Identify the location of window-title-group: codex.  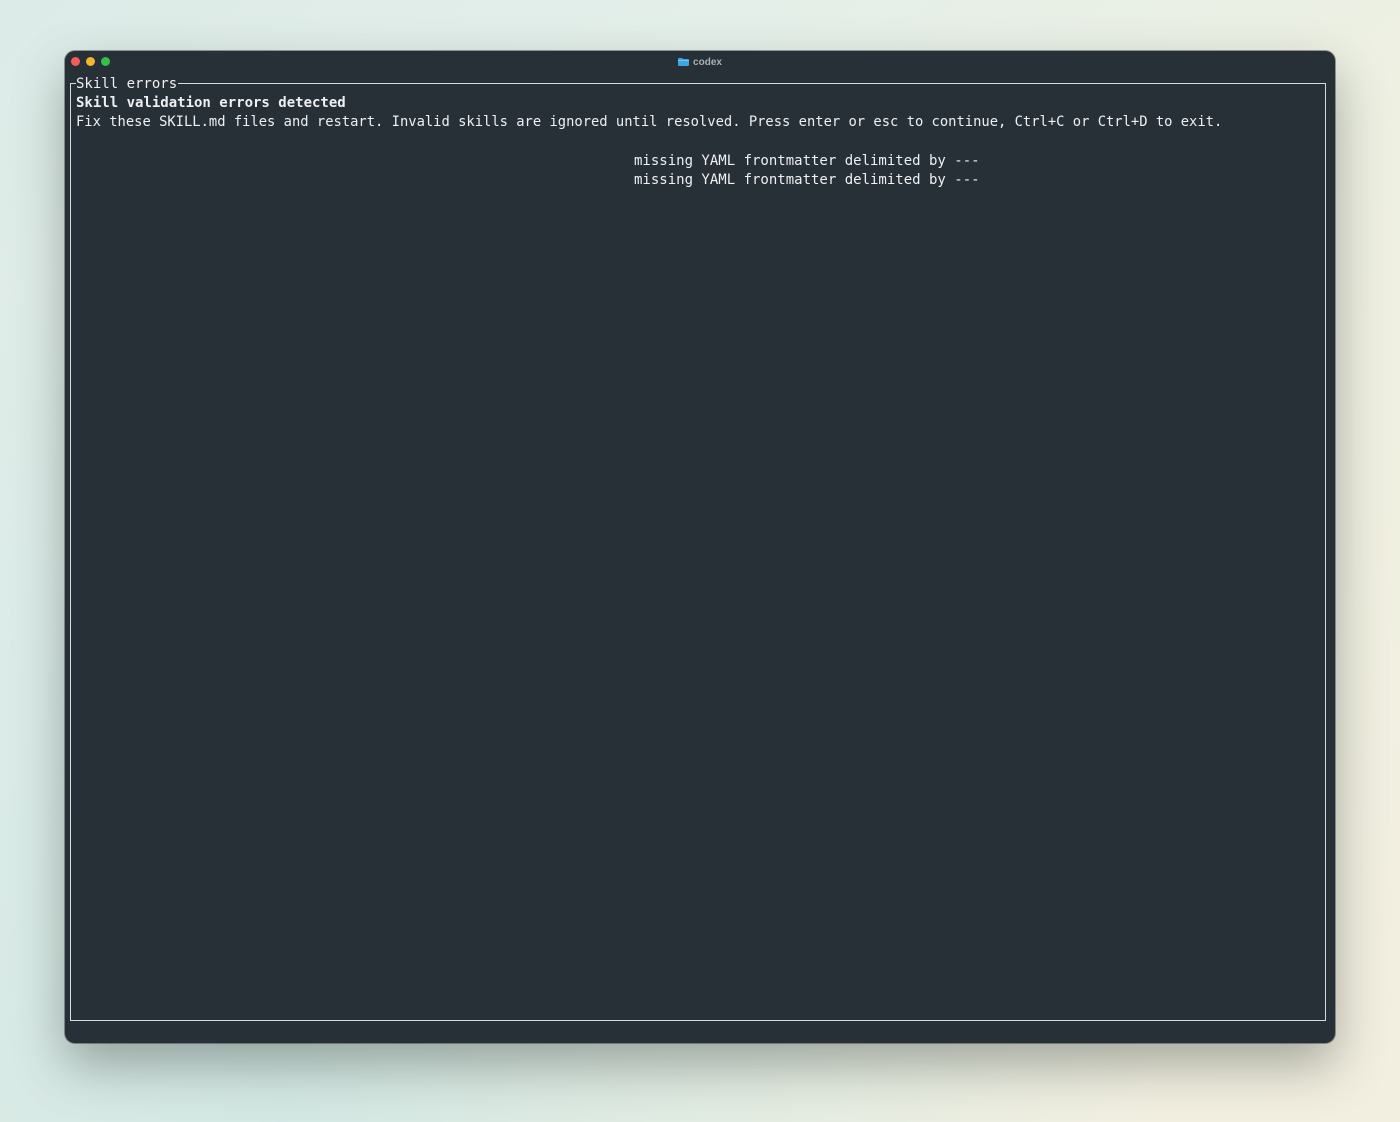
(700, 62).